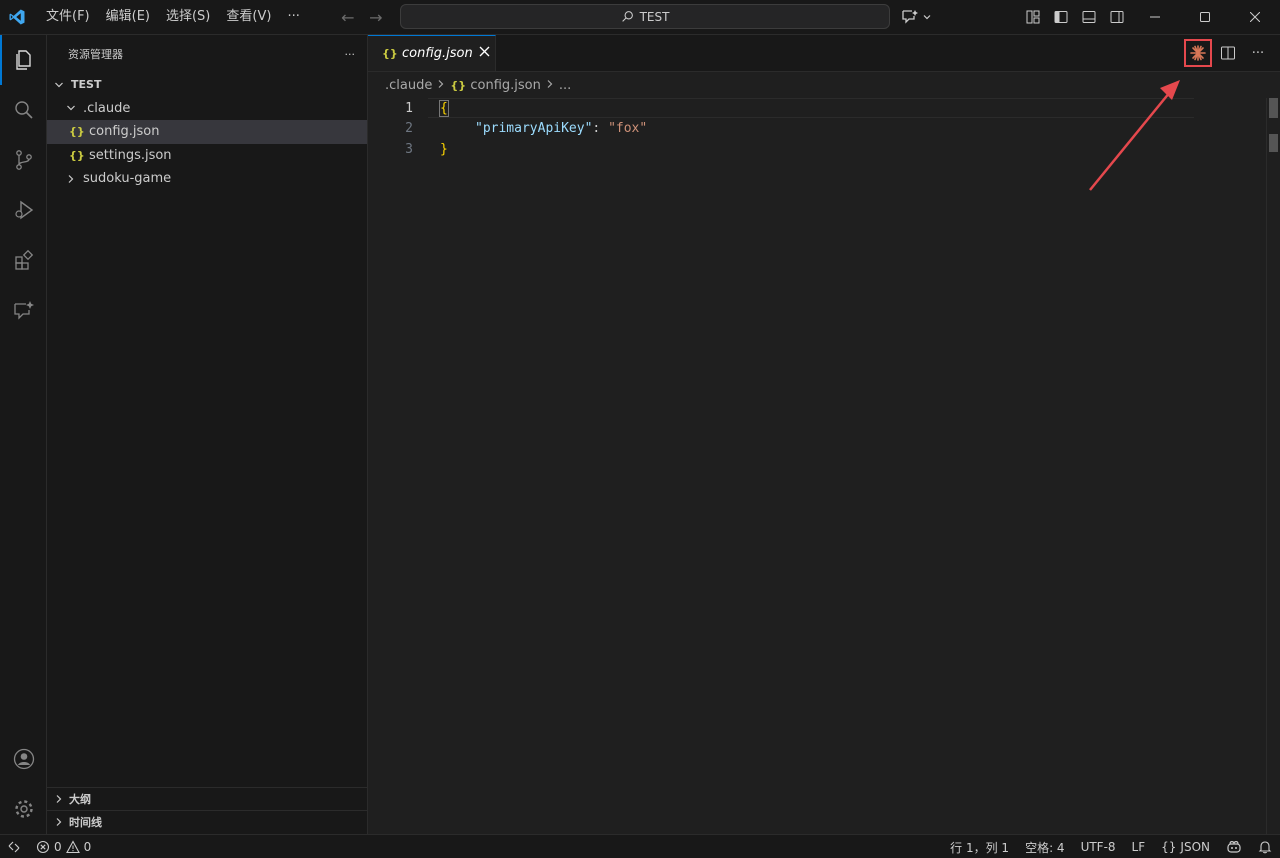 This screenshot has height=858, width=1280. I want to click on explorer-icon, so click(23, 60).